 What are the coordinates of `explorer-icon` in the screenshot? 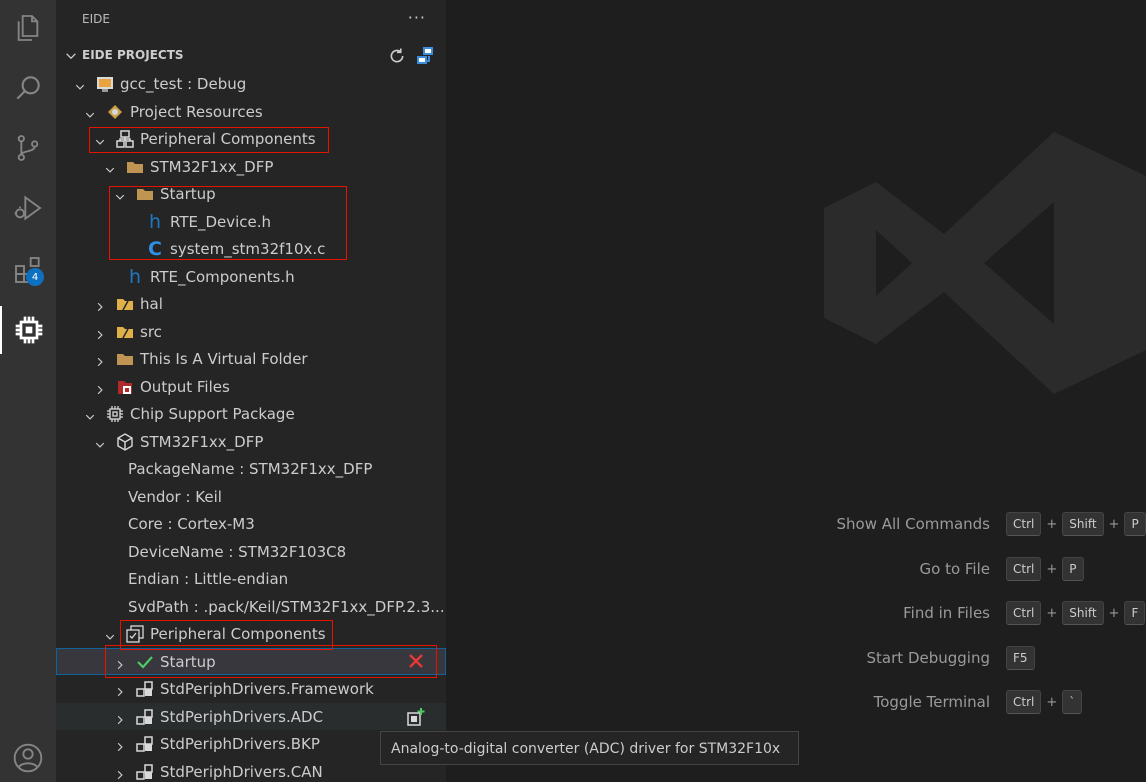 It's located at (28, 28).